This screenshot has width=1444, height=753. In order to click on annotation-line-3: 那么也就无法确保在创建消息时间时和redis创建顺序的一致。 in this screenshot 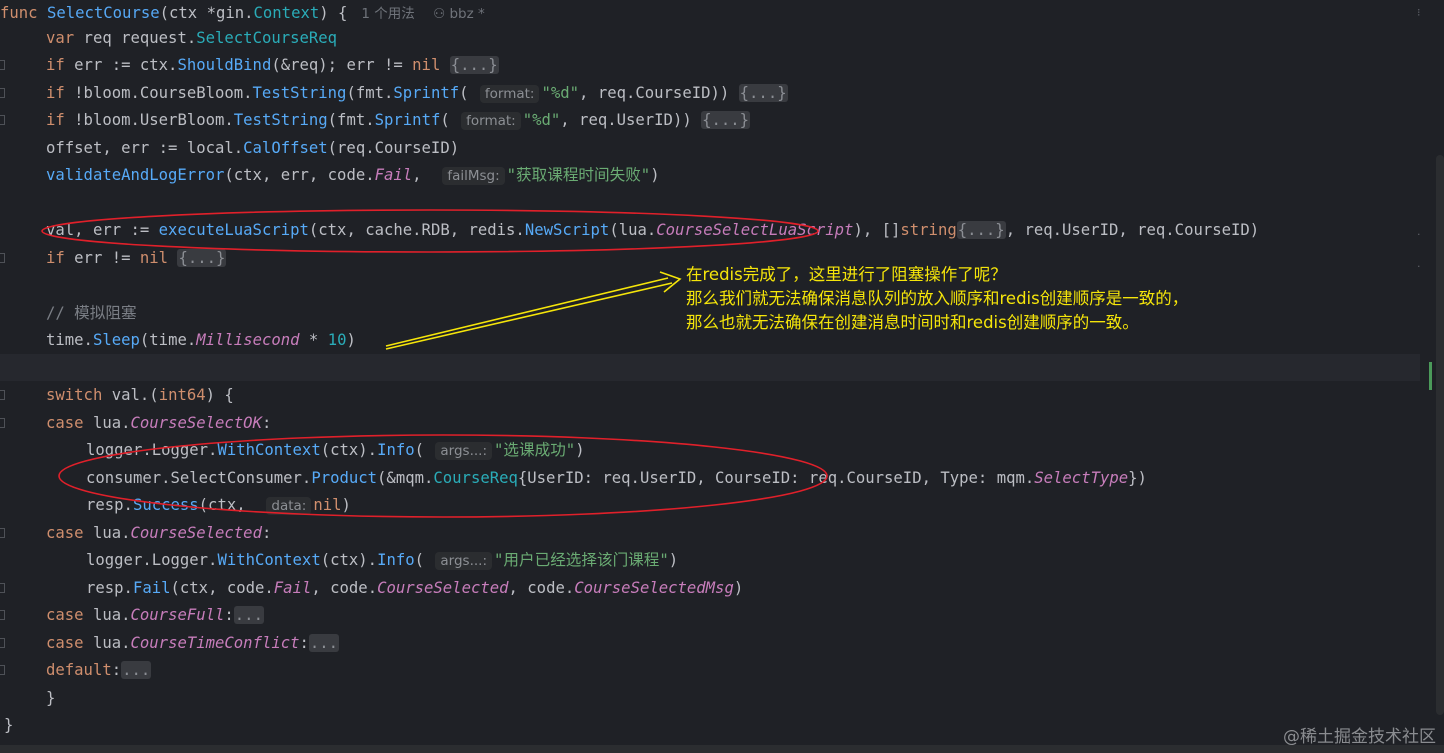, I will do `click(912, 322)`.